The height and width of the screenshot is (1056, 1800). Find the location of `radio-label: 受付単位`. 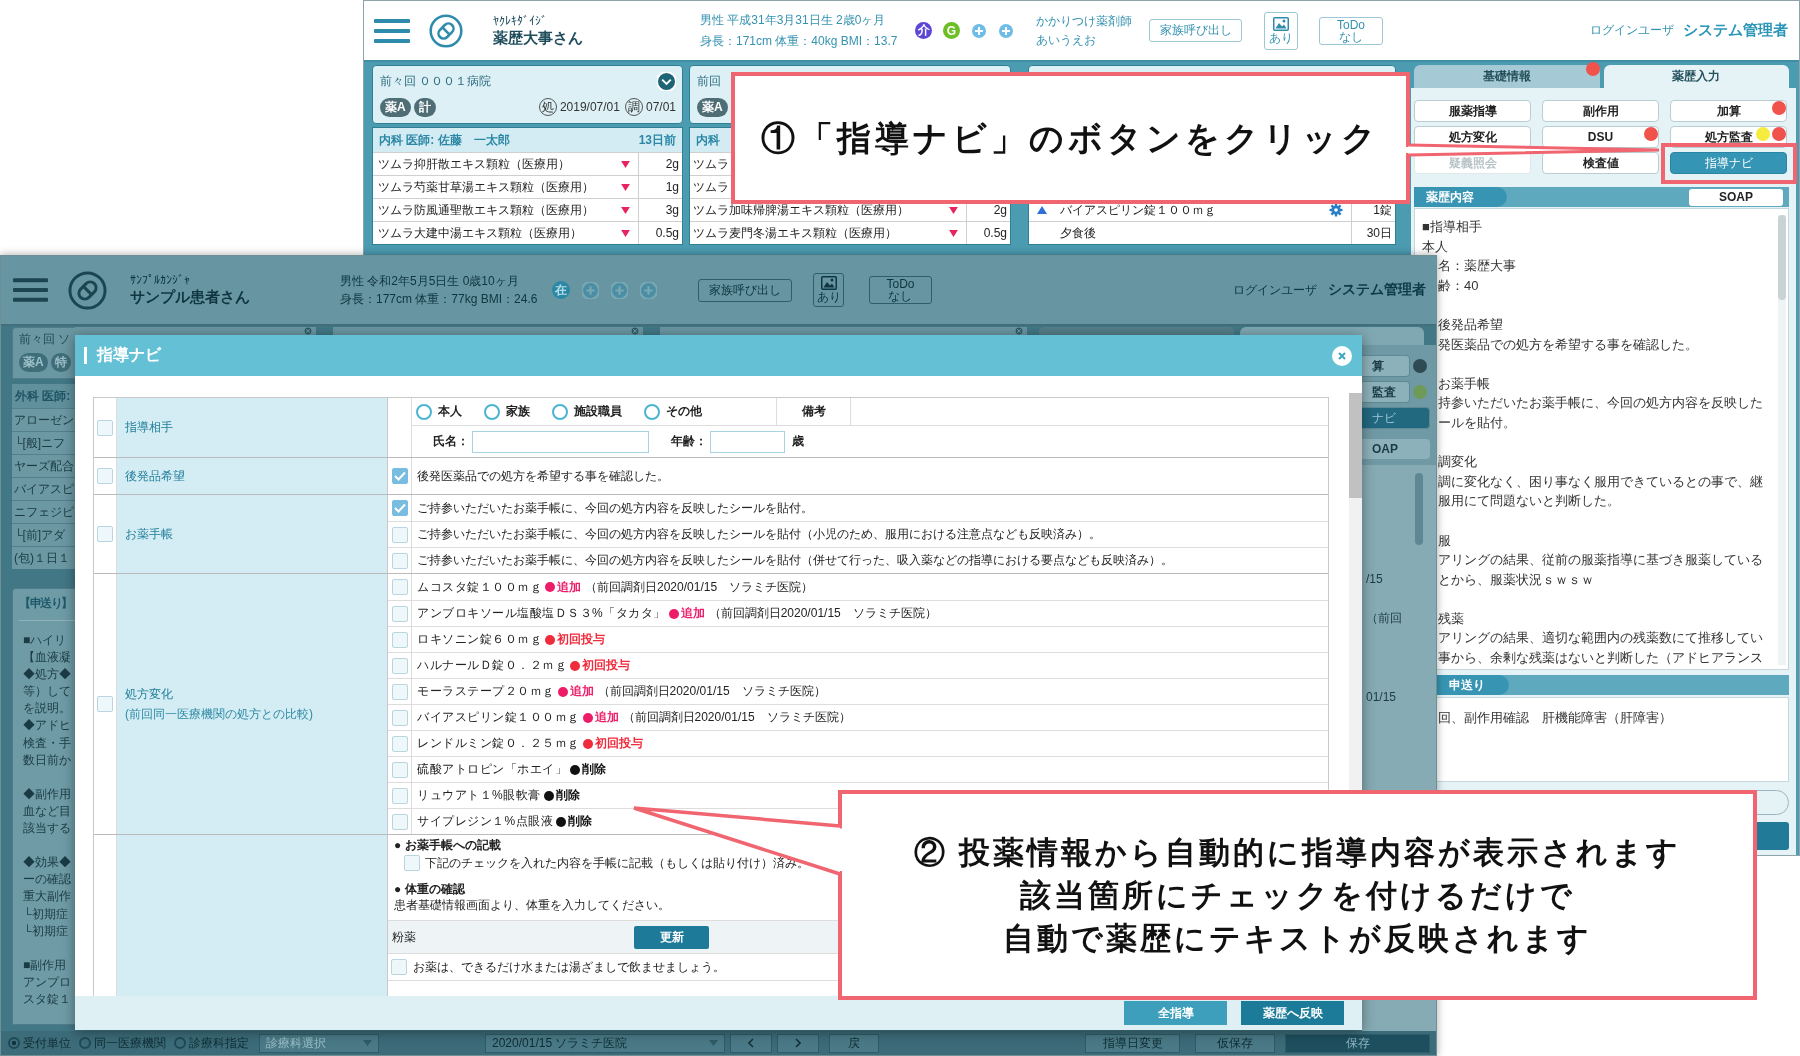

radio-label: 受付単位 is located at coordinates (47, 1043).